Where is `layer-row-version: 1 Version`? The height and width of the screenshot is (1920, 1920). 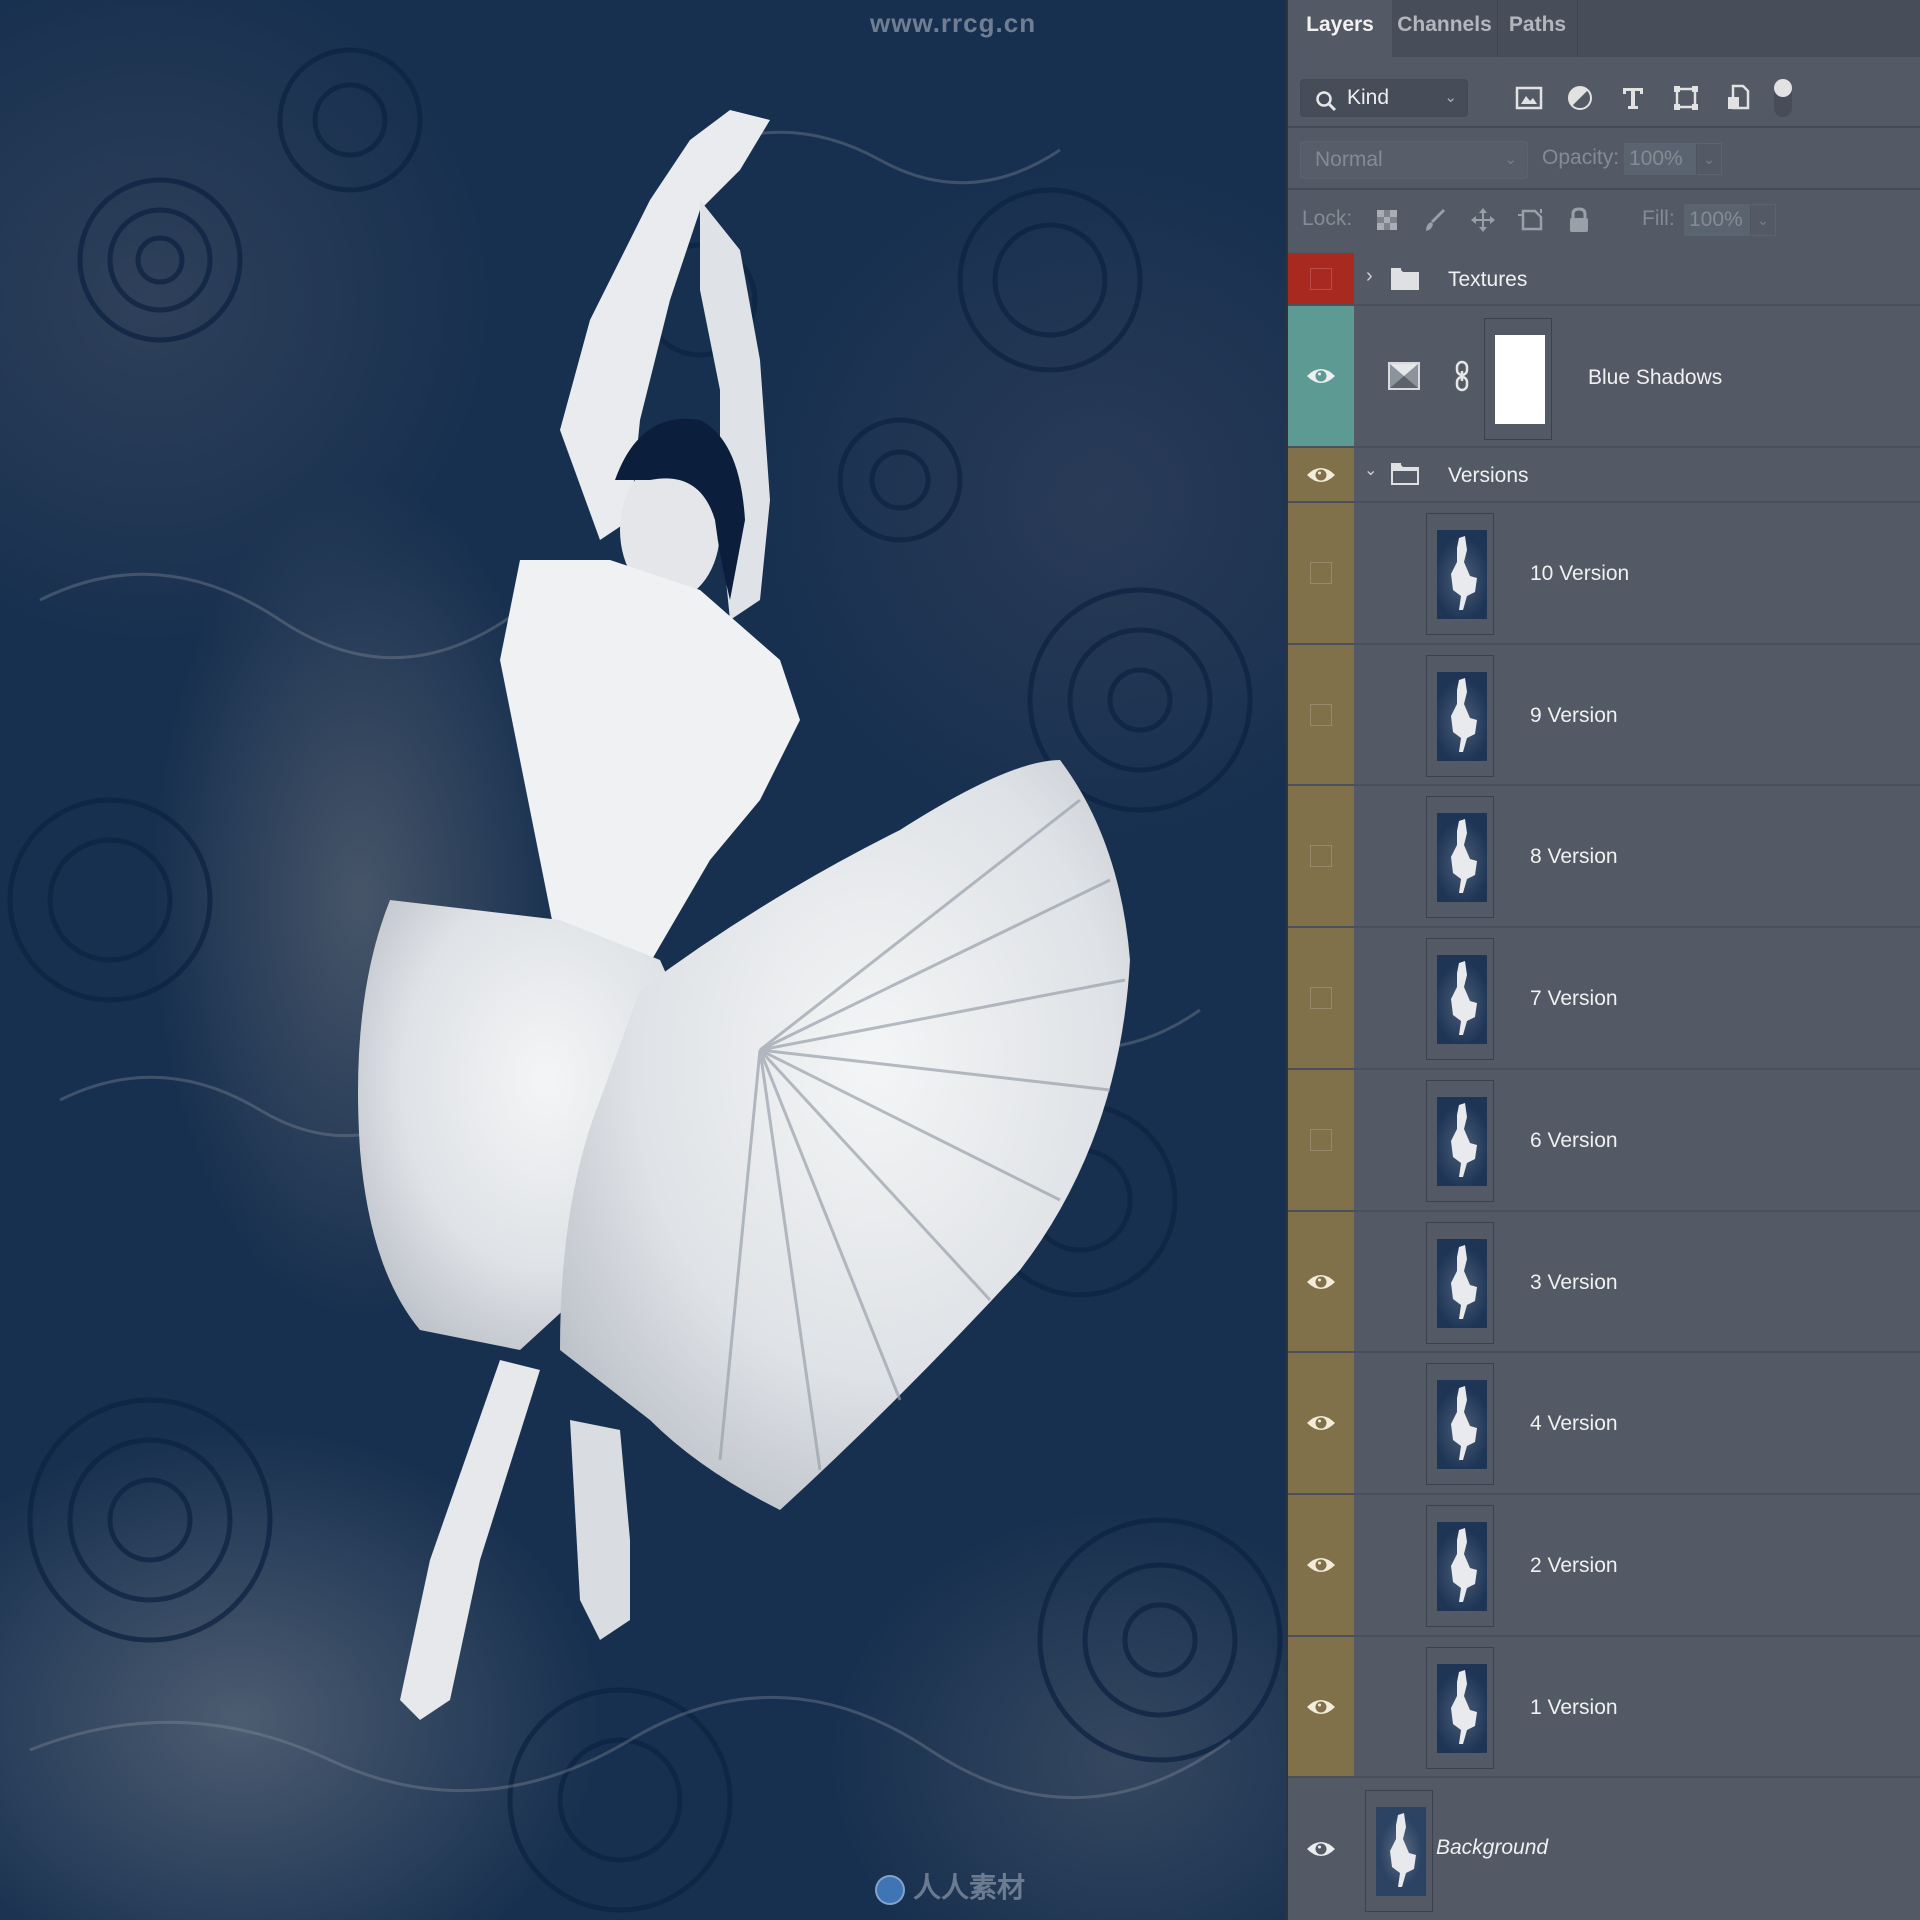
layer-row-version: 1 Version is located at coordinates (1604, 1707).